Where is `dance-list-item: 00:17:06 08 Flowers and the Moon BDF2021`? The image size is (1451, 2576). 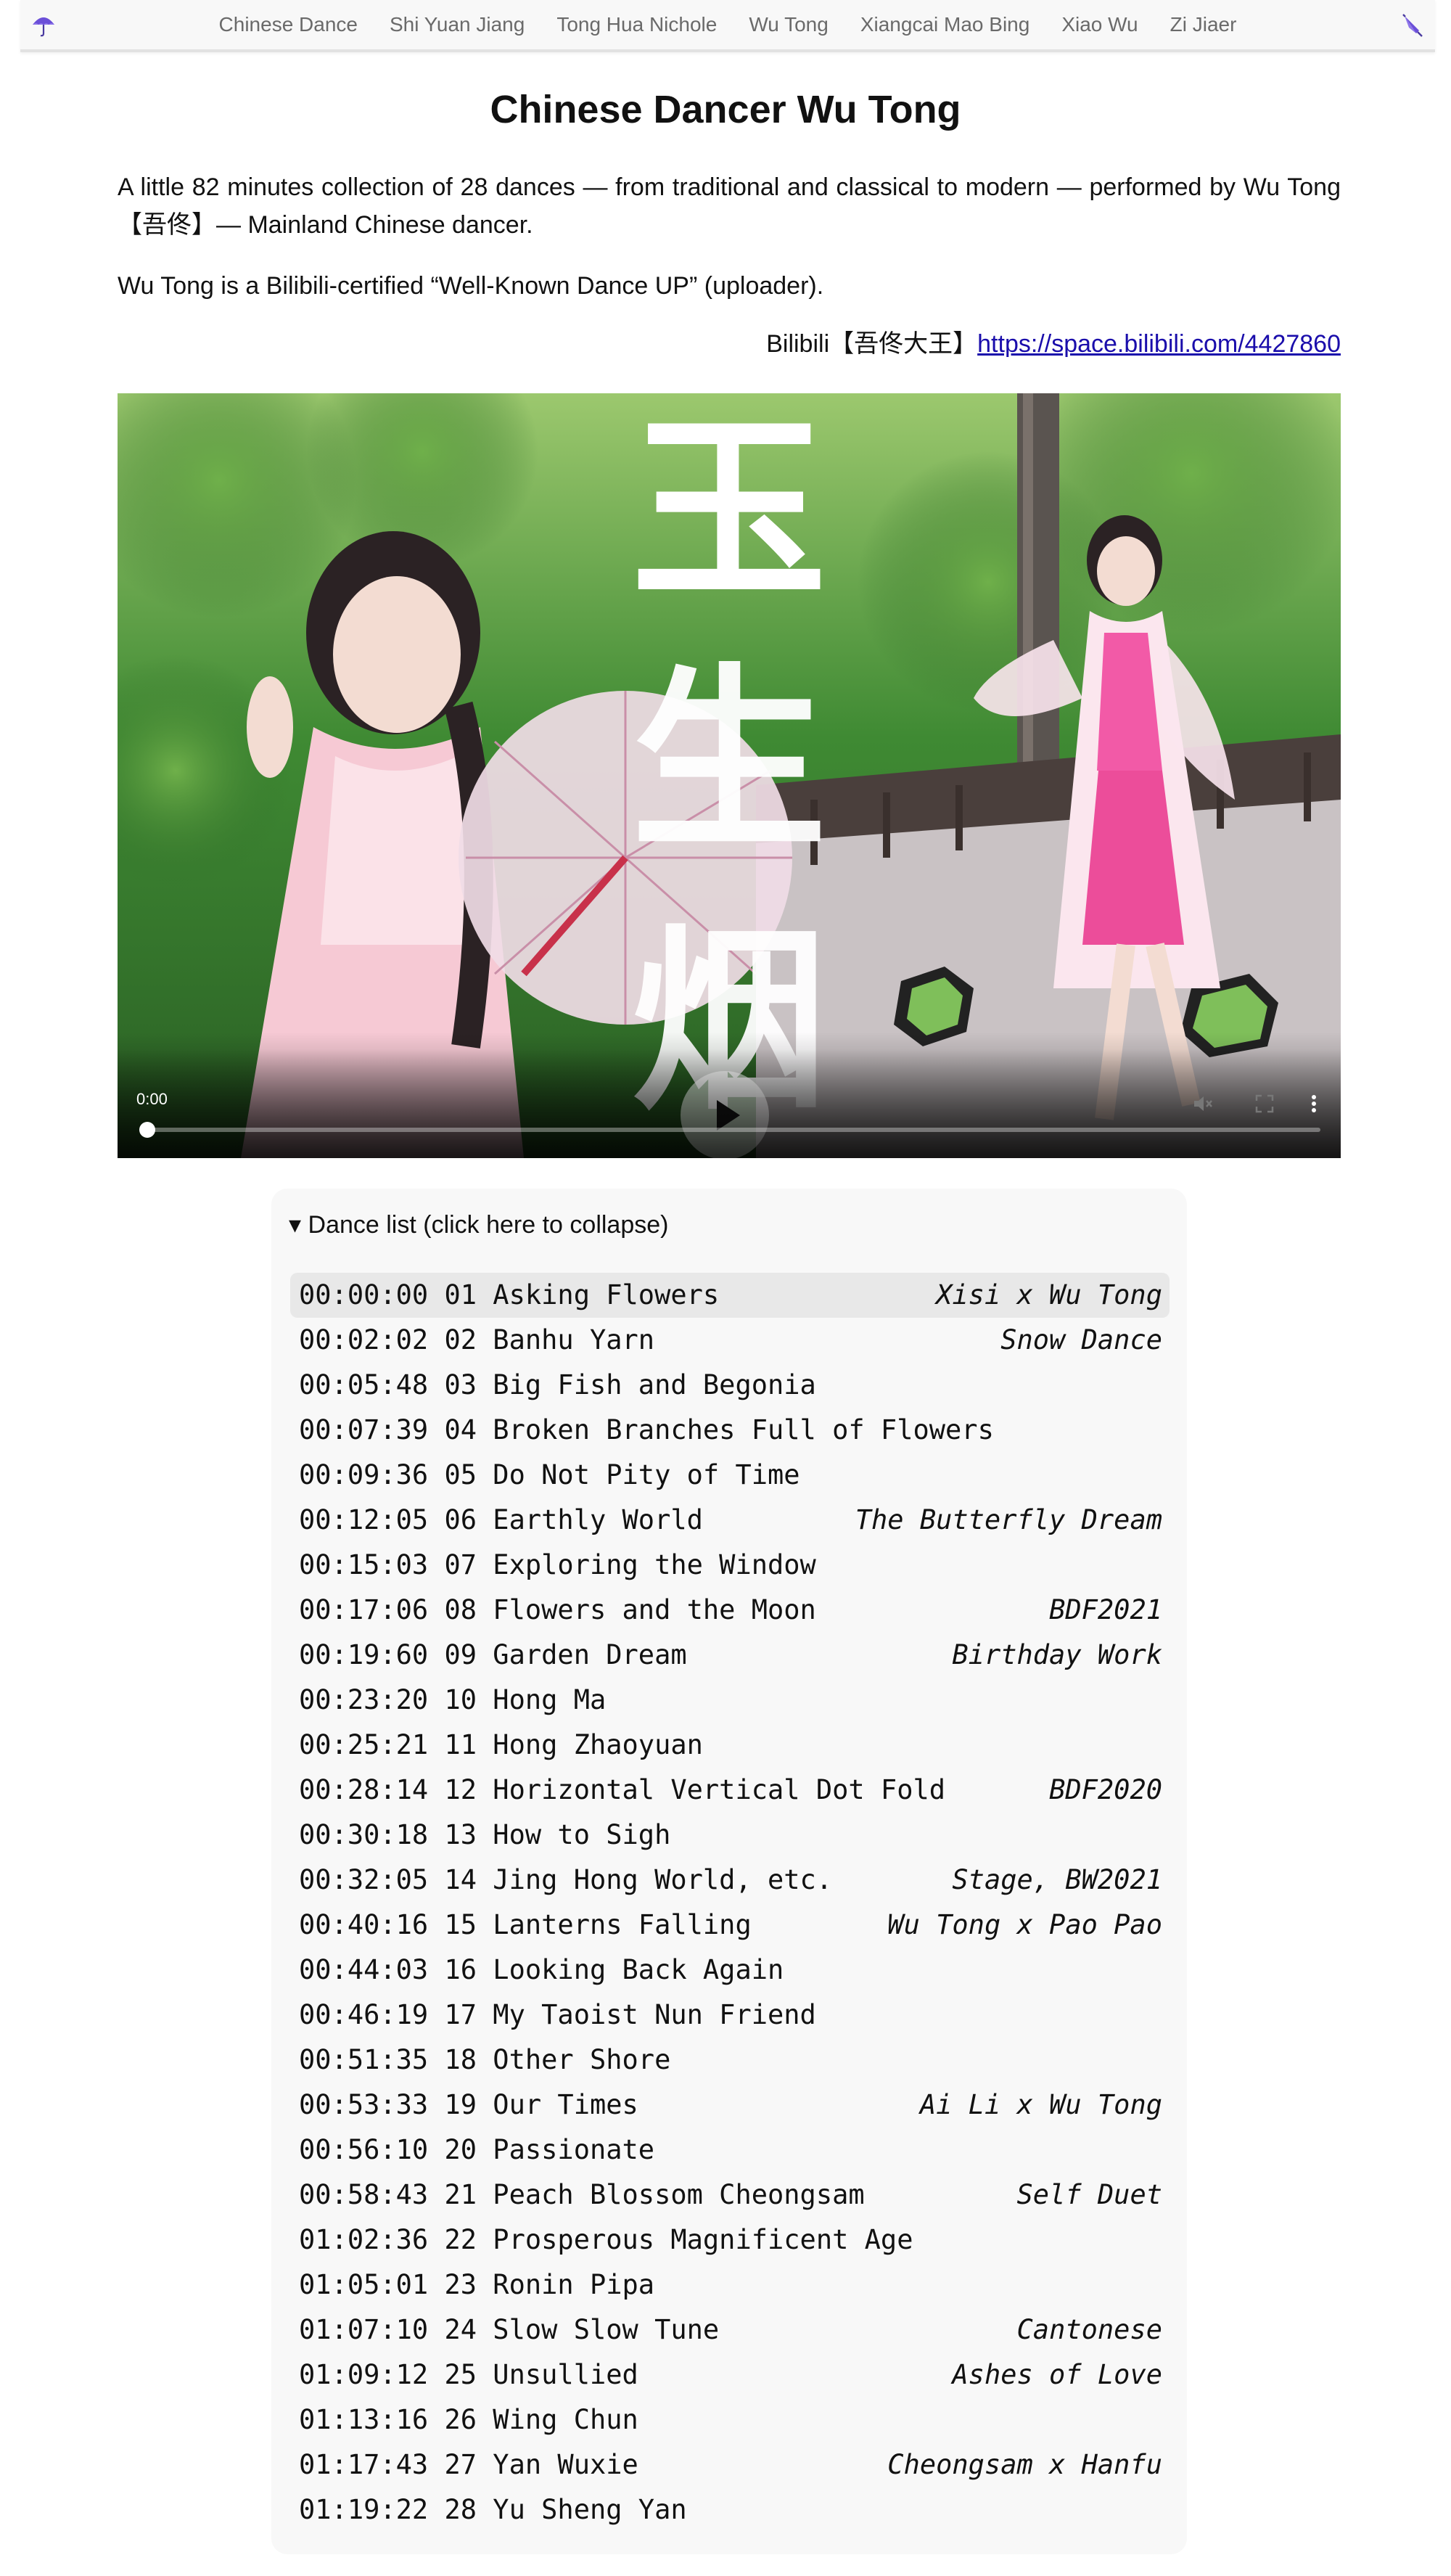 dance-list-item: 00:17:06 08 Flowers and the Moon BDF2021 is located at coordinates (730, 1610).